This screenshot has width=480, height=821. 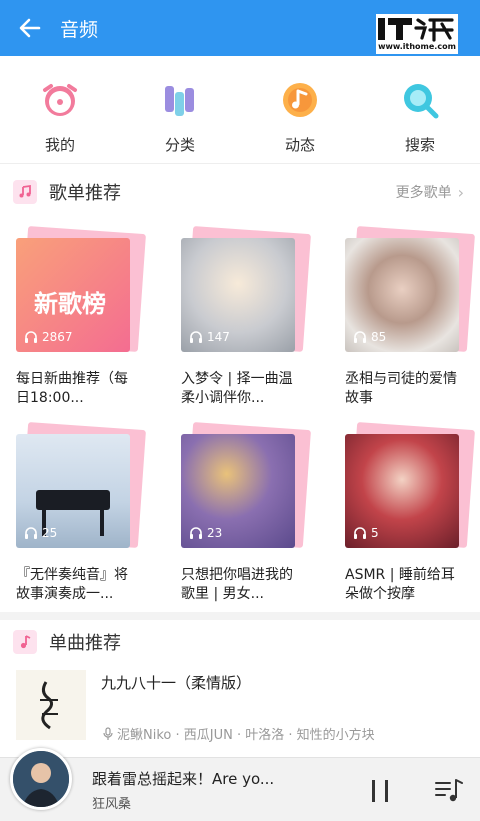 I want to click on song-row: 九九八十一（柔情版） 泥鳅Niko · 西瓜JUN · 叶洛洛 · 知性的小方块, so click(x=240, y=709).